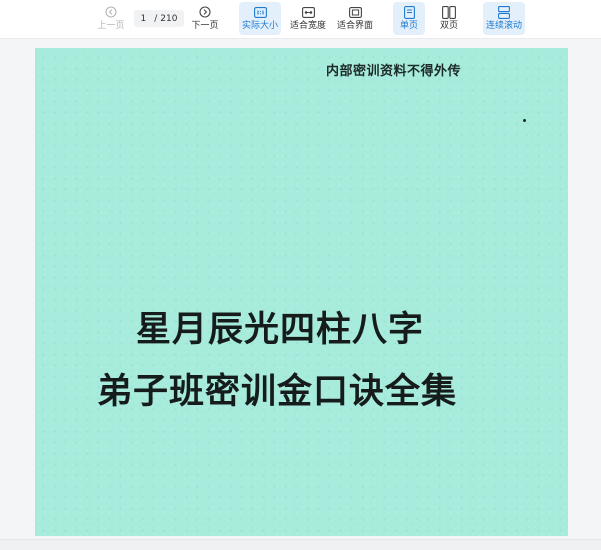 This screenshot has width=601, height=550. Describe the element at coordinates (449, 12) in the screenshot. I see `double-page-icon` at that location.